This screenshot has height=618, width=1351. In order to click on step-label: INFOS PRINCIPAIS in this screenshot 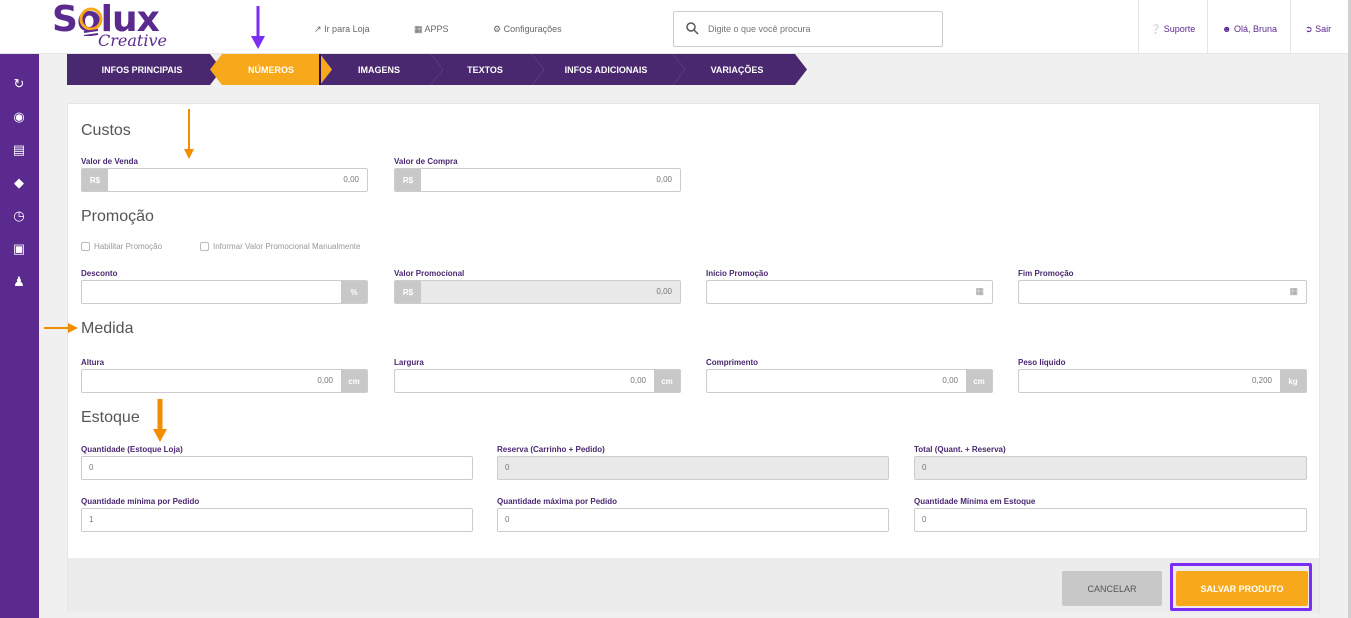, I will do `click(142, 69)`.